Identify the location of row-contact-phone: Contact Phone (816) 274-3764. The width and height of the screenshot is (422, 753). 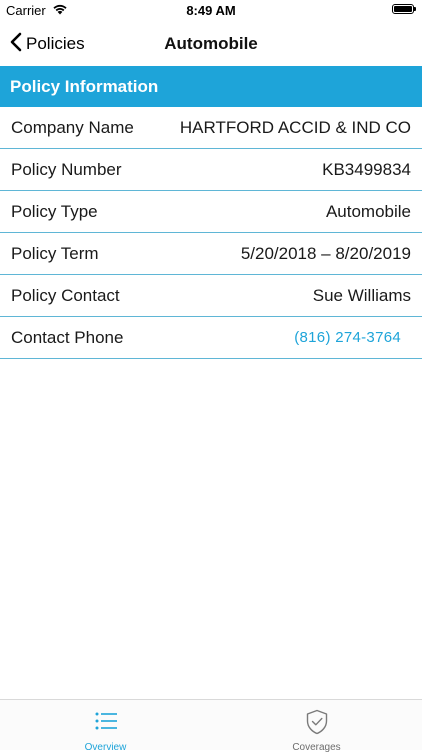
(211, 338).